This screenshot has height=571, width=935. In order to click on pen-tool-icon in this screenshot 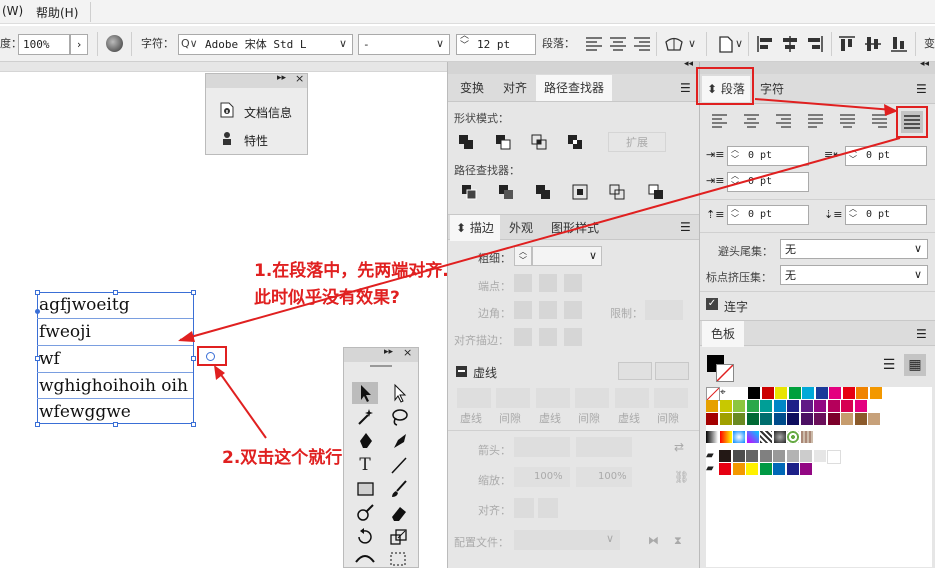, I will do `click(365, 441)`.